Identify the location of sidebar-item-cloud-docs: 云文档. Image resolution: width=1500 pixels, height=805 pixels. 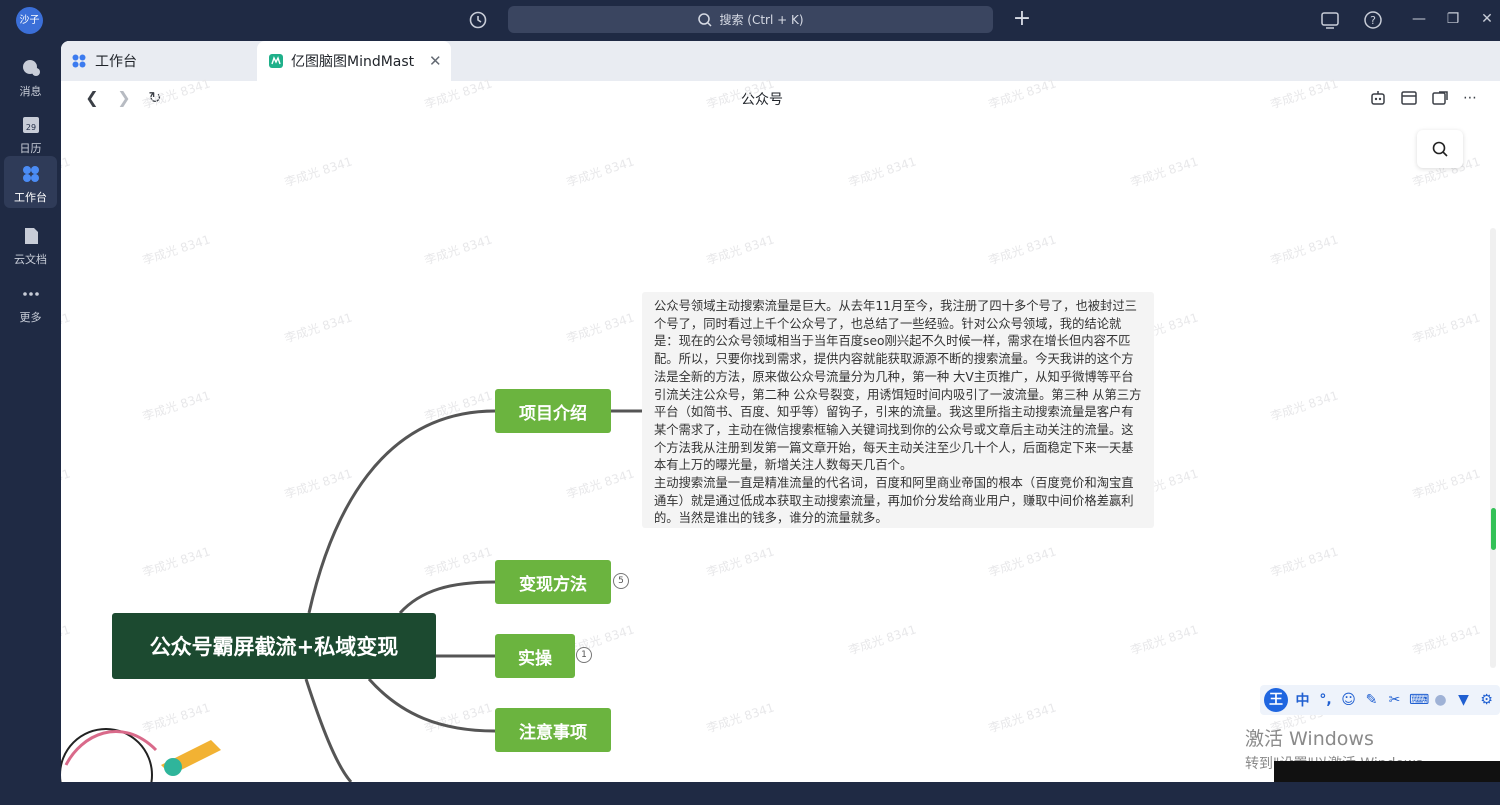
(30, 244).